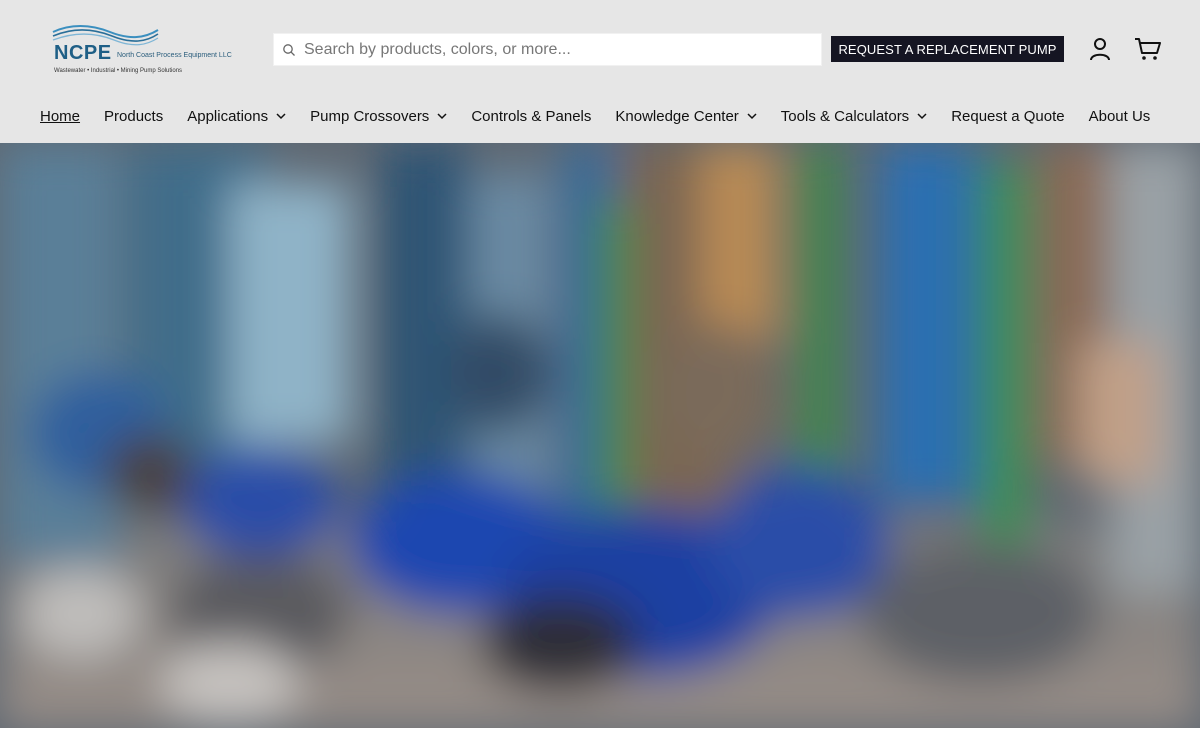  I want to click on nav-item-label: Home, so click(60, 116).